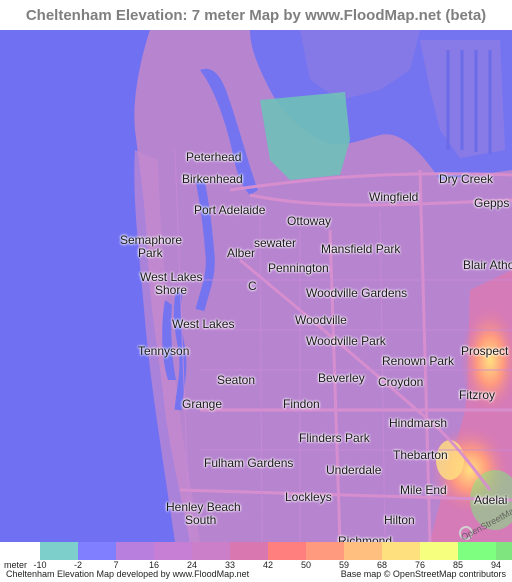 The width and height of the screenshot is (512, 582). I want to click on place-label-birkenhead: Birkenhead, so click(212, 179).